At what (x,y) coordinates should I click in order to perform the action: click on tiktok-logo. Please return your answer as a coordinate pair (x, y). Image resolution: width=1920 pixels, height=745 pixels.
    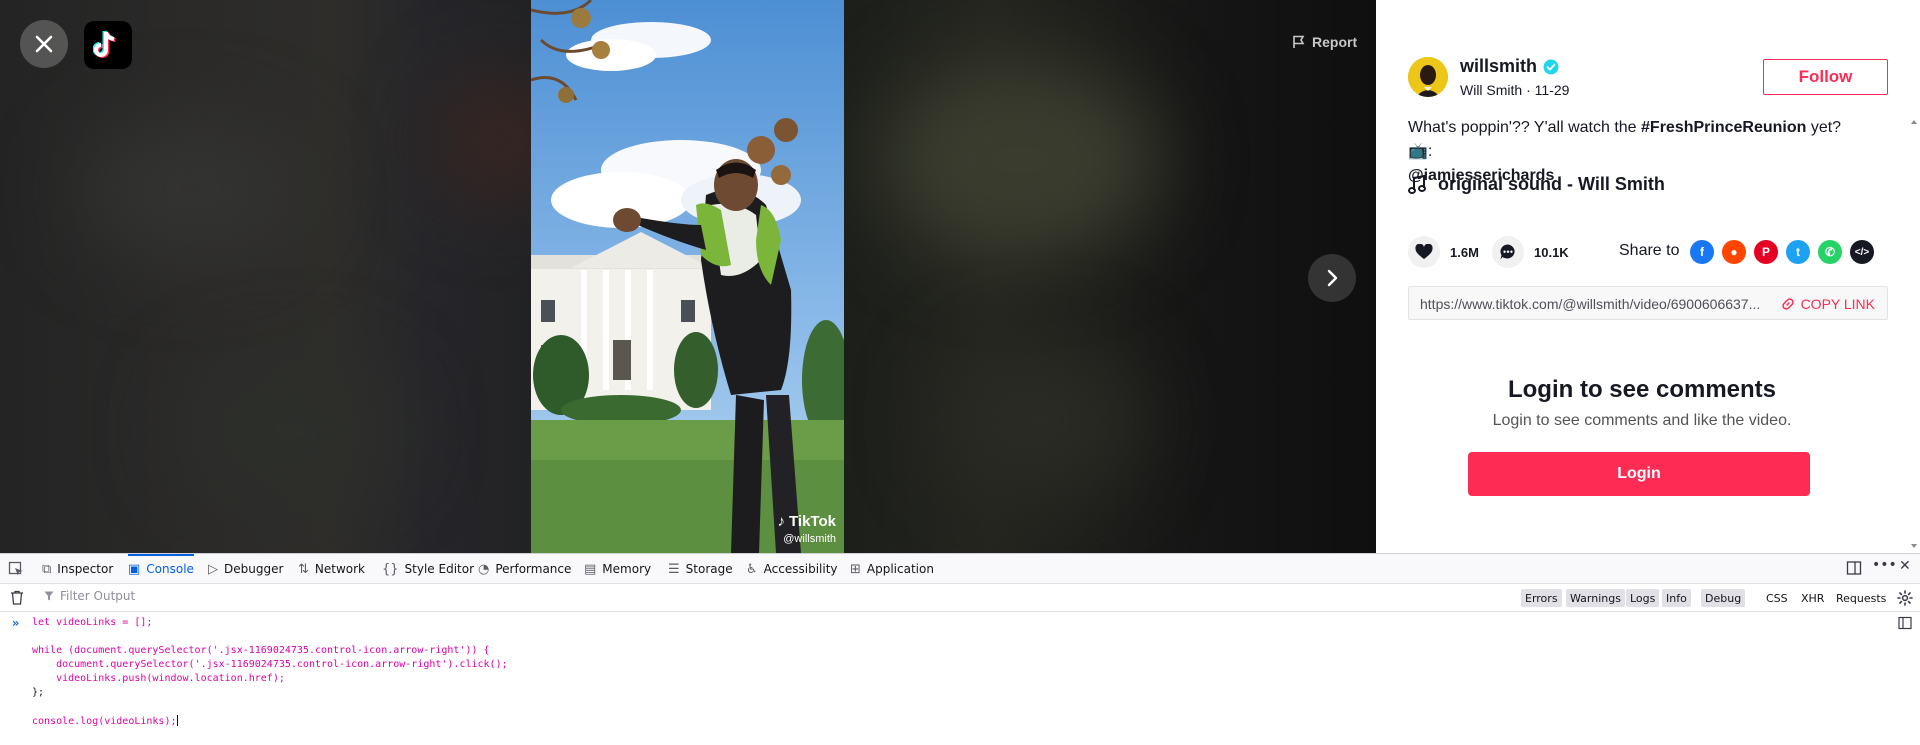
    Looking at the image, I should click on (108, 45).